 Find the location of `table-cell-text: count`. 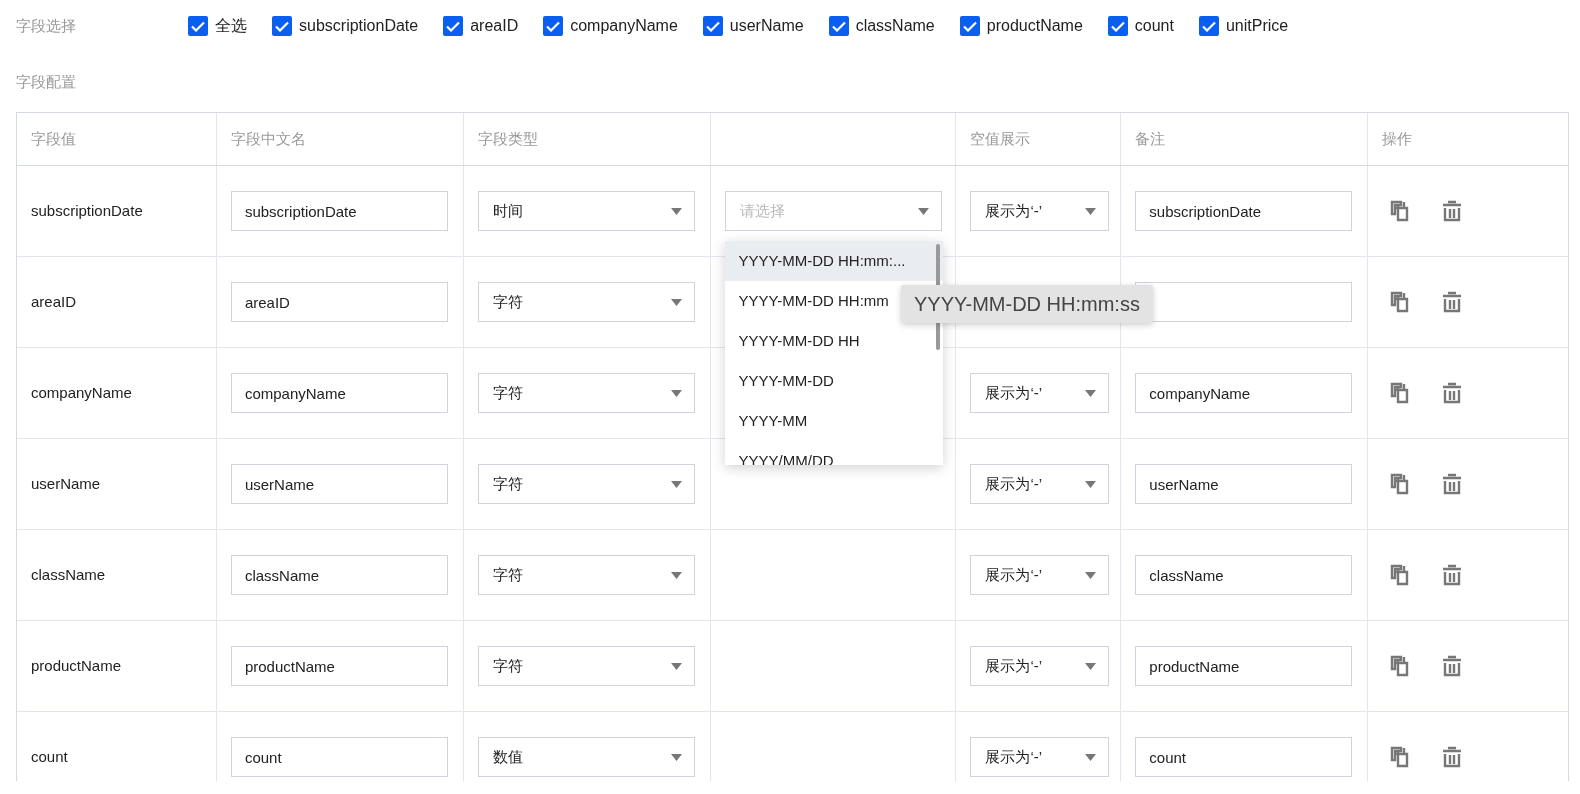

table-cell-text: count is located at coordinates (49, 756).